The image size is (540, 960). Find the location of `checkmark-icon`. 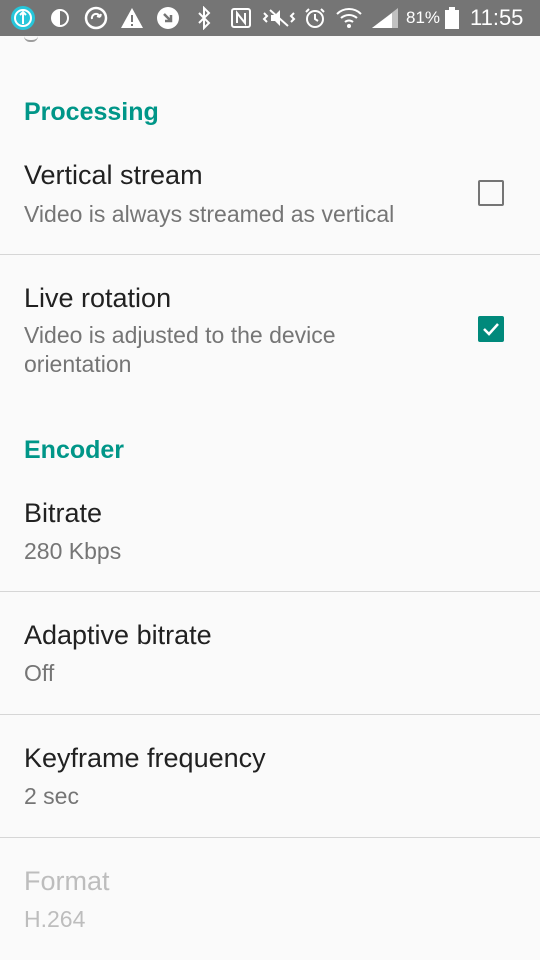

checkmark-icon is located at coordinates (491, 329).